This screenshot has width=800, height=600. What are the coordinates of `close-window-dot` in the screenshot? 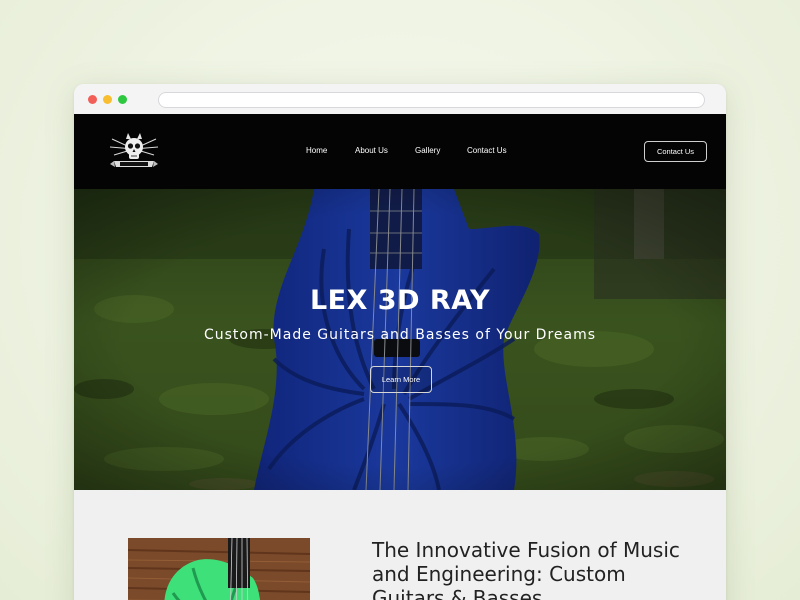 It's located at (92, 99).